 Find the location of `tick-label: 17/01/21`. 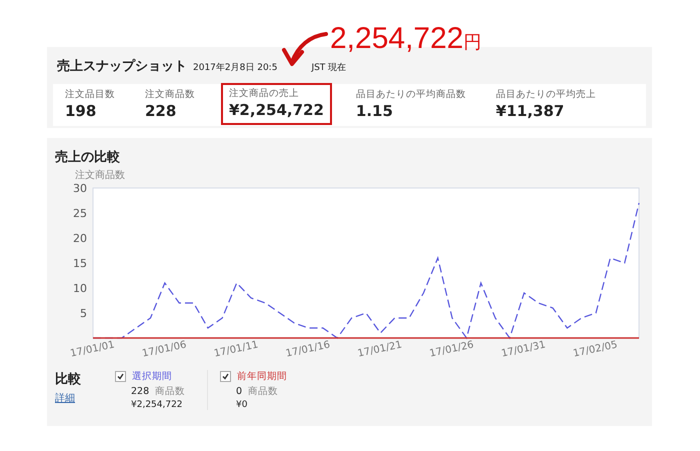

tick-label: 17/01/21 is located at coordinates (379, 350).